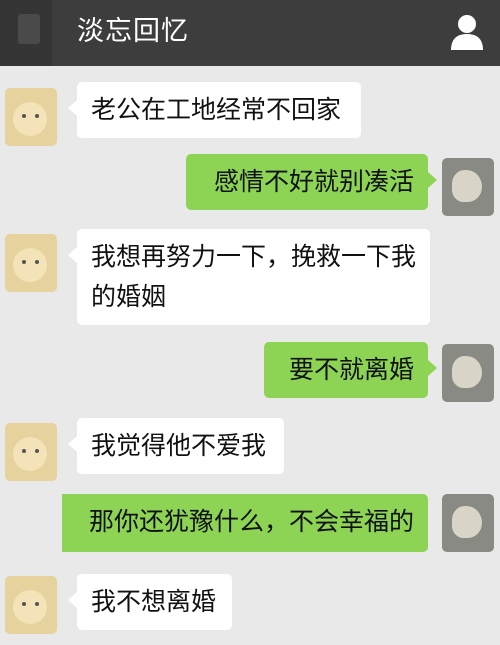  I want to click on message-bubble-incoming: 我不想离婚, so click(150, 602).